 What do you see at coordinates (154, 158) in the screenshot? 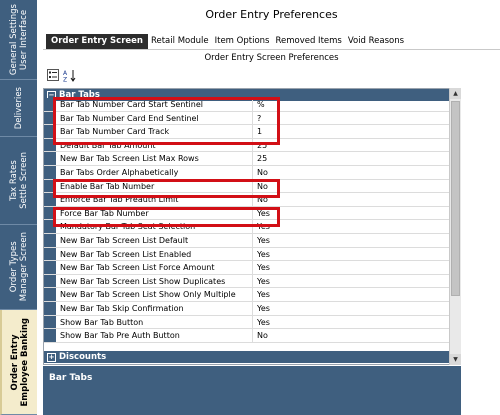
I see `property-name: New Bar Tab Screen List Max Rows` at bounding box center [154, 158].